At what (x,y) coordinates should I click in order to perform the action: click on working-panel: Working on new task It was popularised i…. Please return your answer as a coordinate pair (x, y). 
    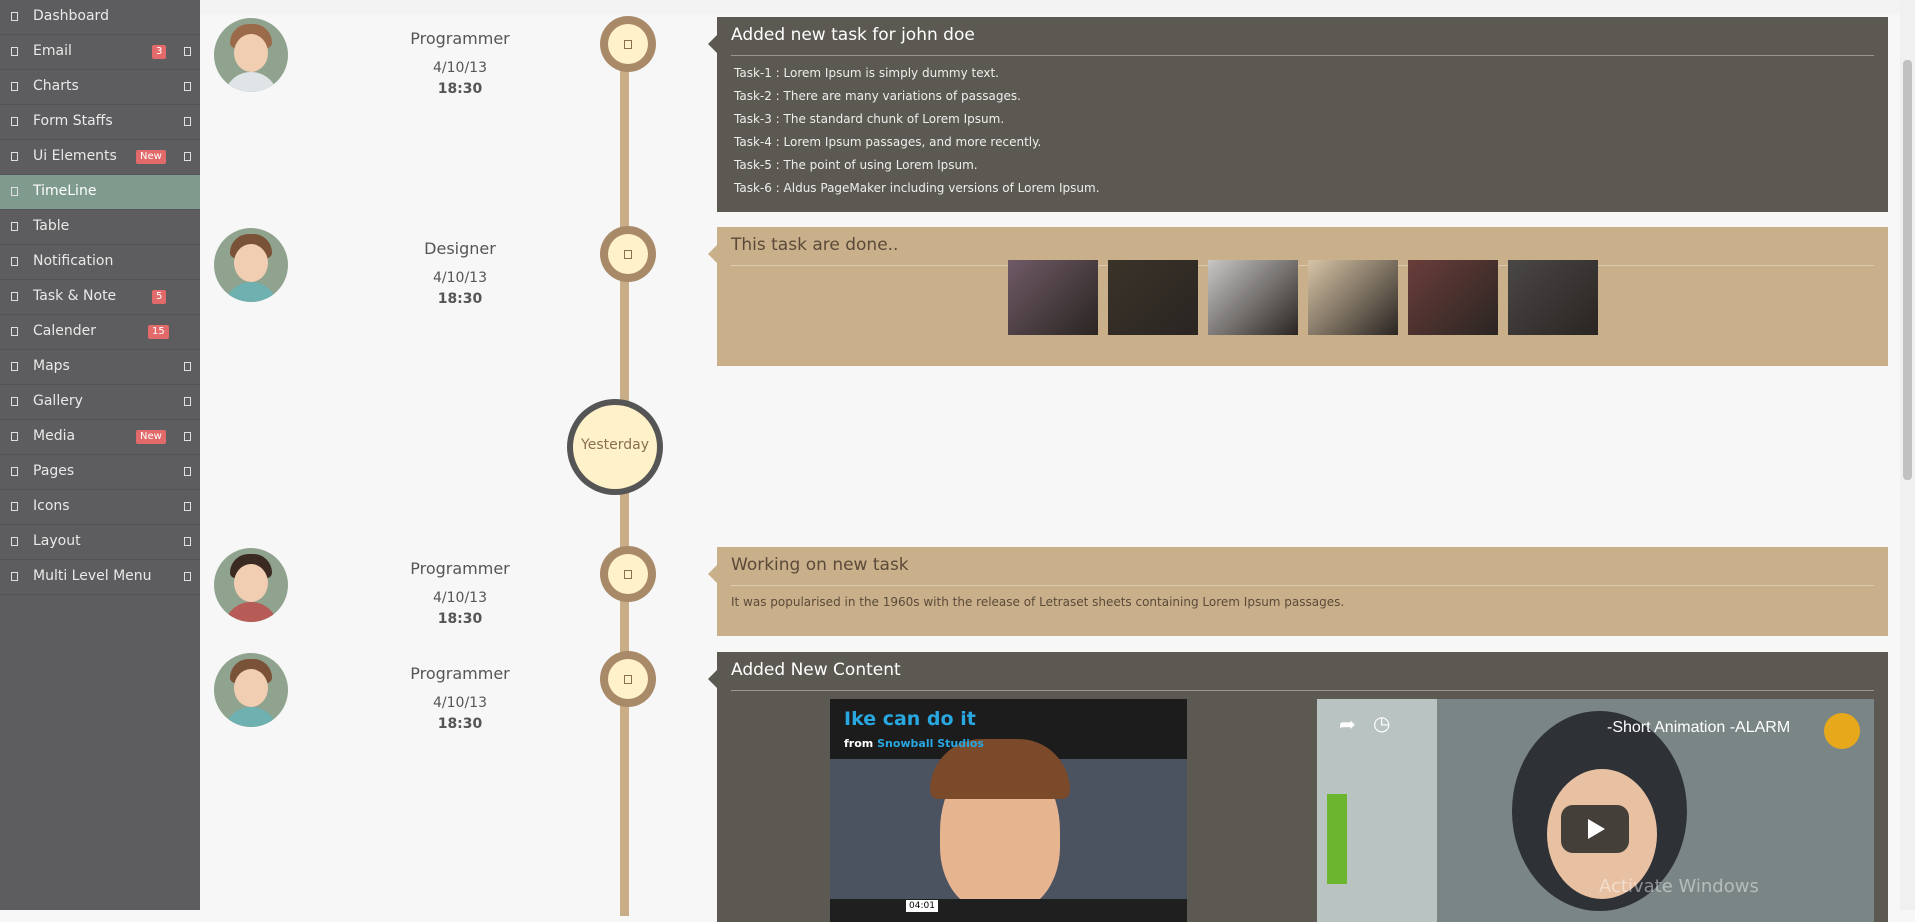
    Looking at the image, I should click on (1298, 591).